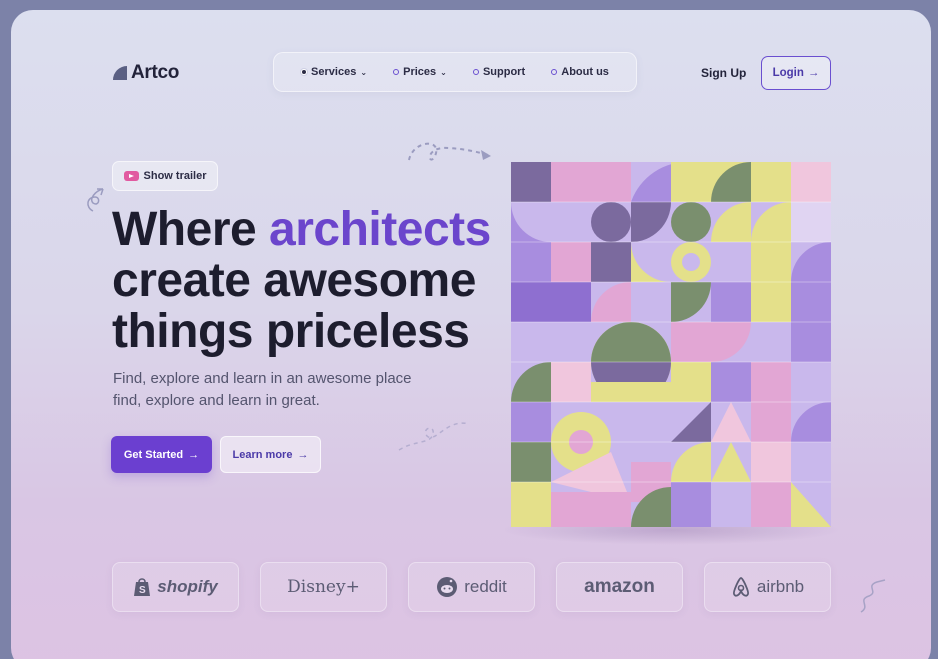  I want to click on reddit-logo: reddit, so click(471, 587).